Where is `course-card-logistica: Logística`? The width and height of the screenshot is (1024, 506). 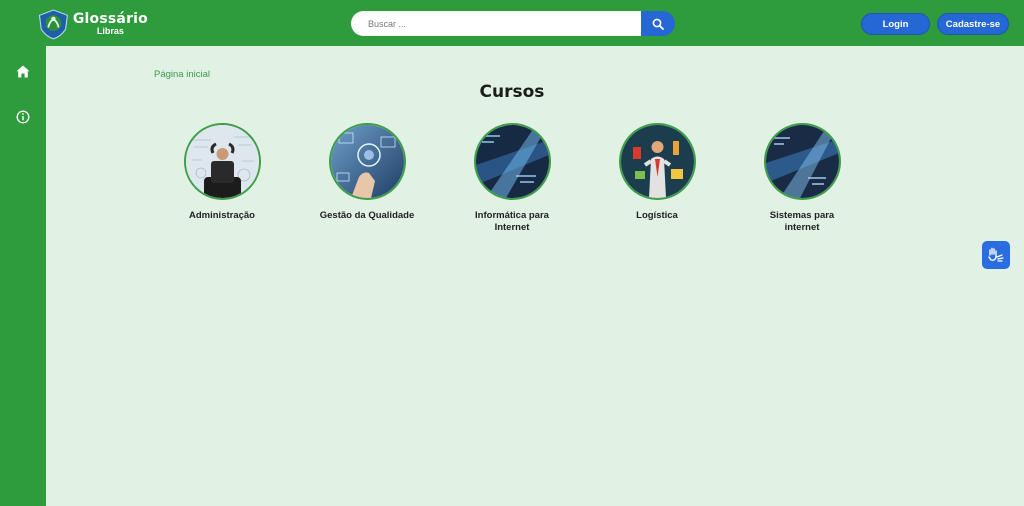
course-card-logistica: Logística is located at coordinates (657, 172).